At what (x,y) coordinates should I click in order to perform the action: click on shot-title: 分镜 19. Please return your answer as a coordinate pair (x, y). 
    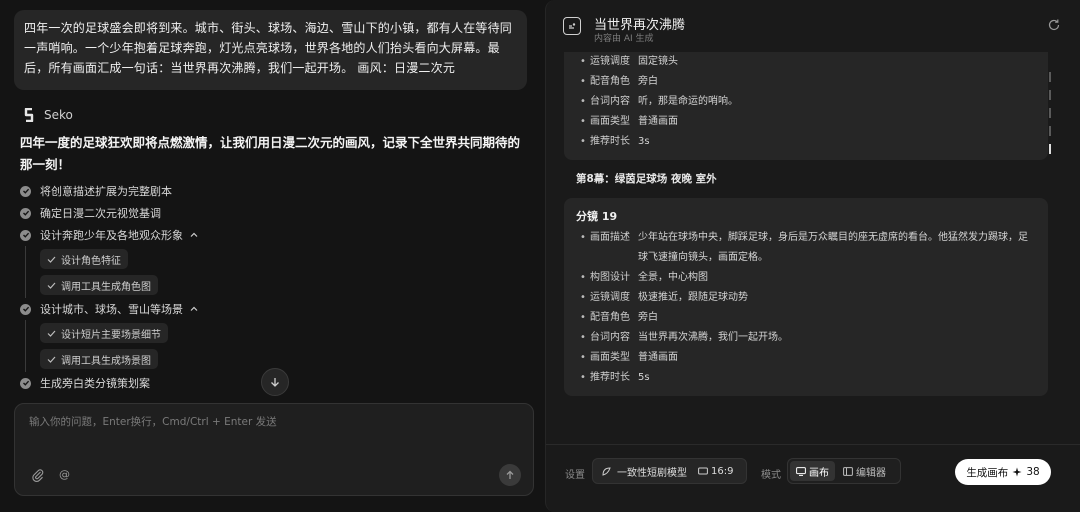
    Looking at the image, I should click on (597, 216).